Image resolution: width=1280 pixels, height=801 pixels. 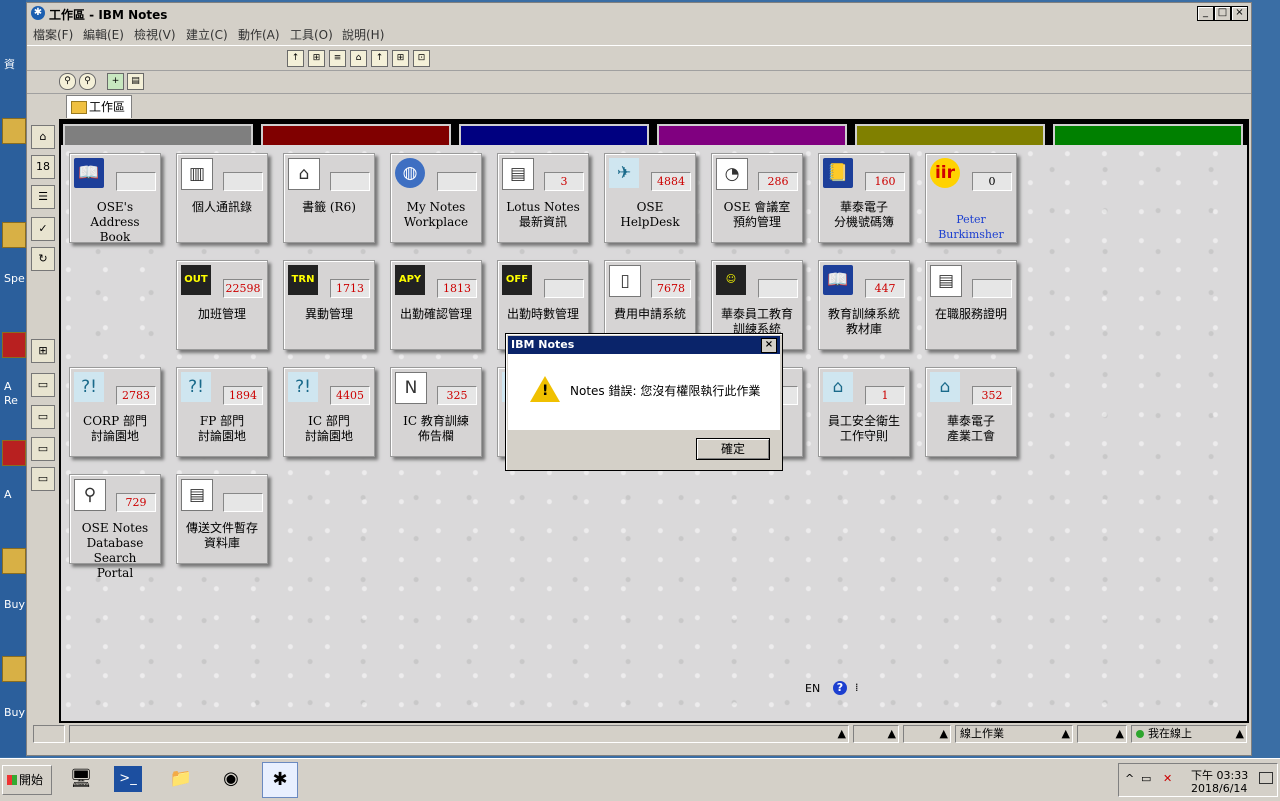 I want to click on toolbar-icon: ⌂, so click(x=358, y=58).